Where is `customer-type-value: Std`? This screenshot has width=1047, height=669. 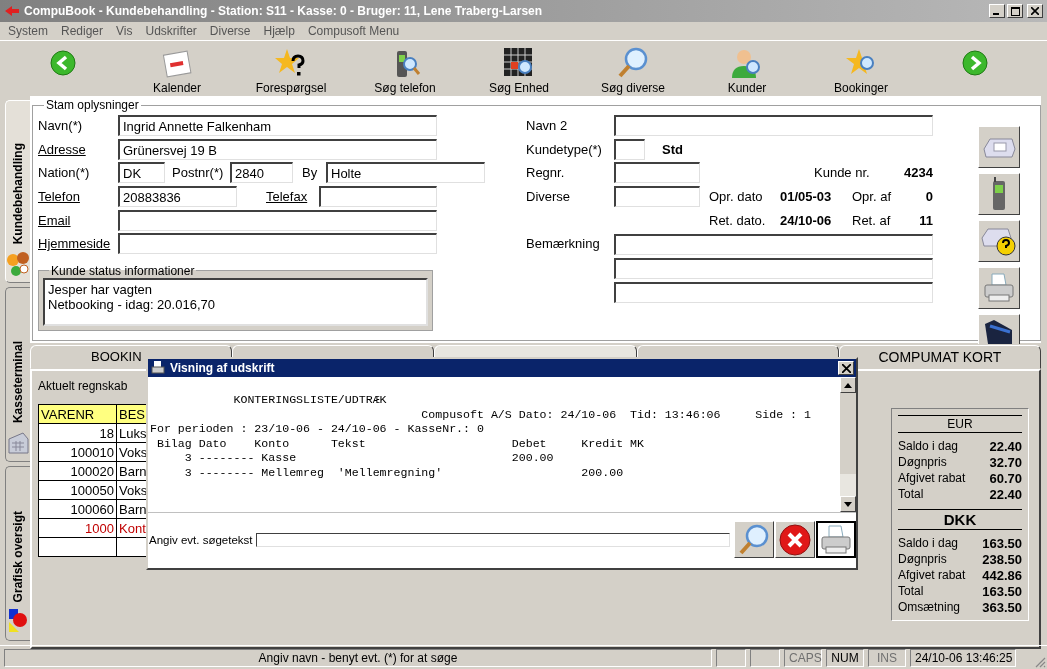
customer-type-value: Std is located at coordinates (672, 149).